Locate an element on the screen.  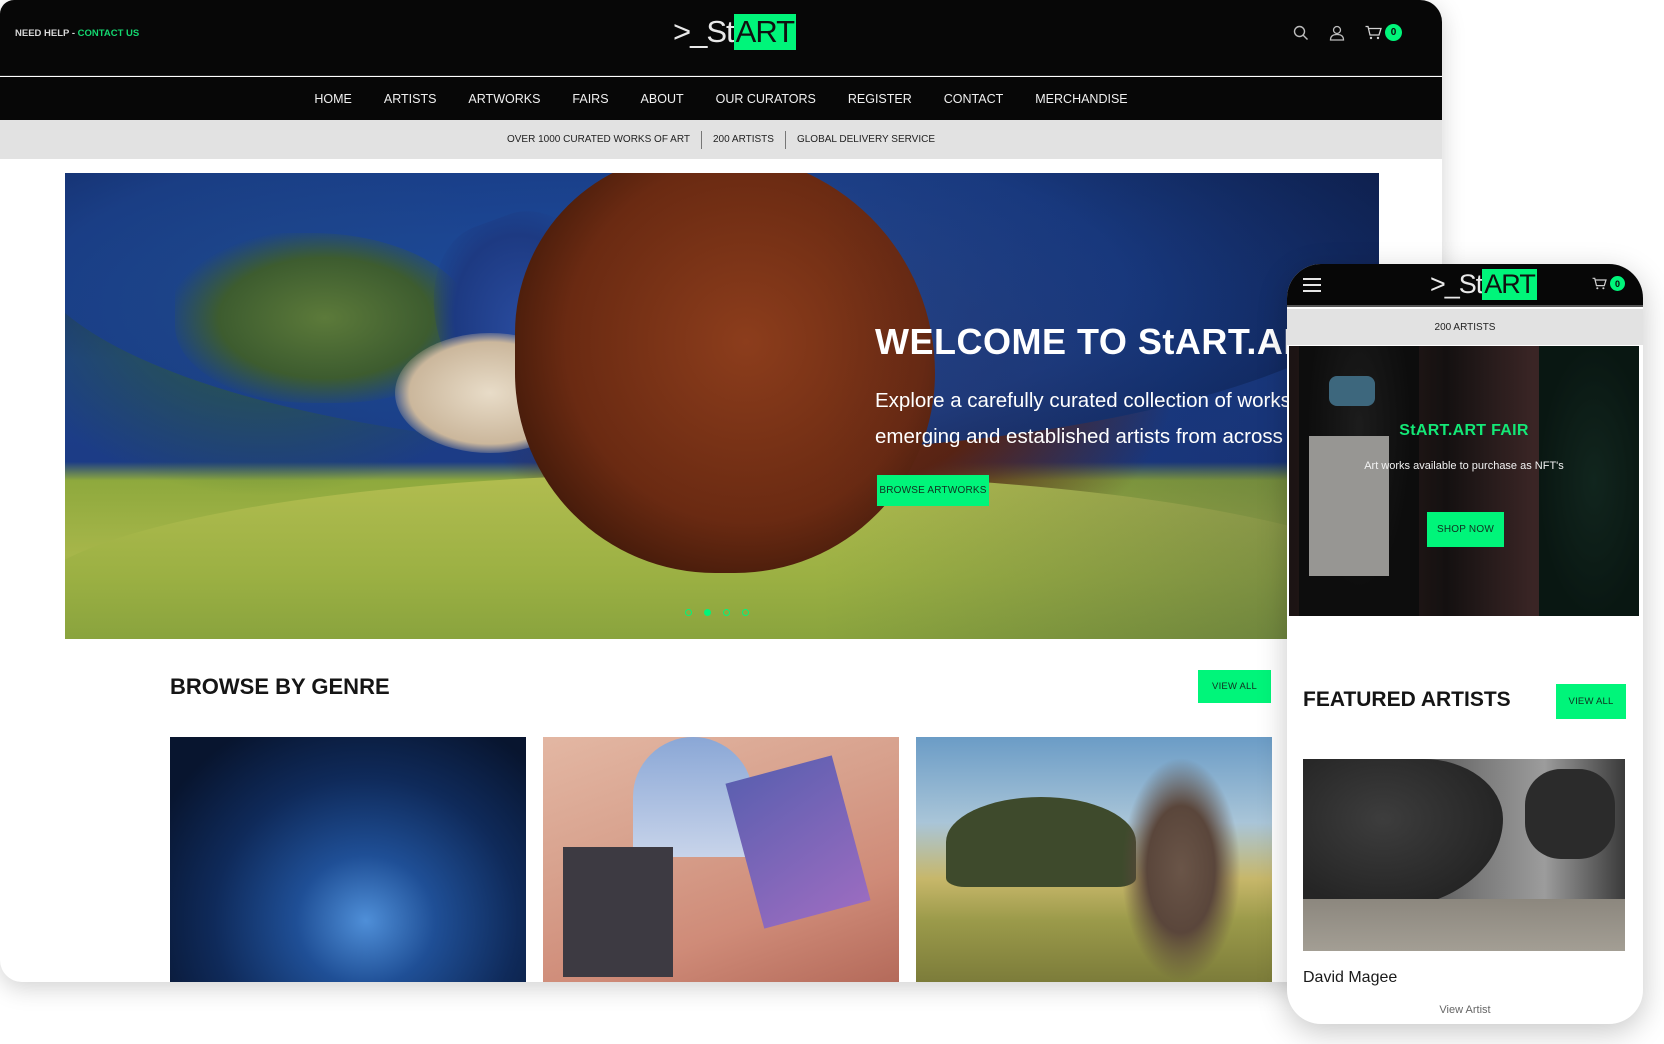
nav-merchandise: MERCHANDISE is located at coordinates (1081, 99).